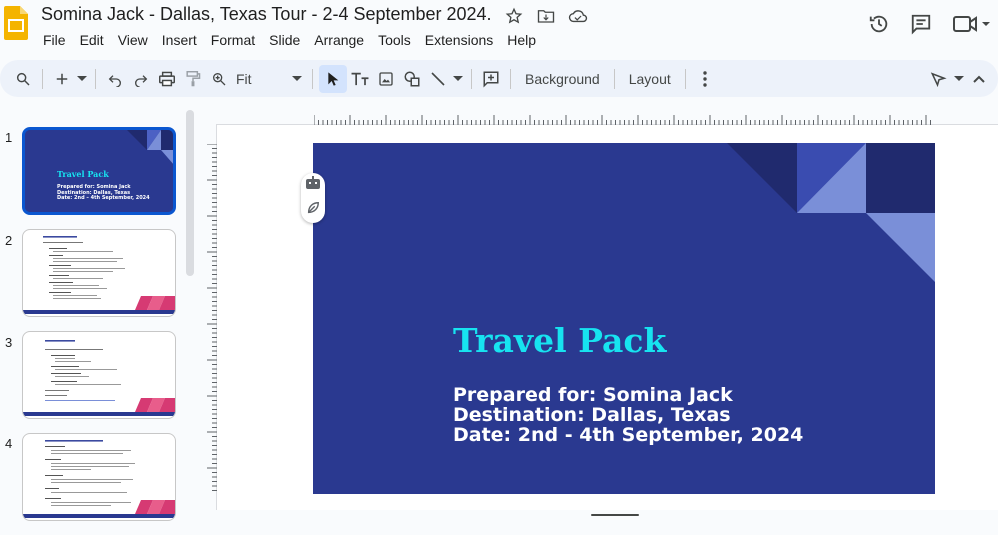 The width and height of the screenshot is (998, 535). What do you see at coordinates (23, 79) in the screenshot?
I see `search-menus-icon` at bounding box center [23, 79].